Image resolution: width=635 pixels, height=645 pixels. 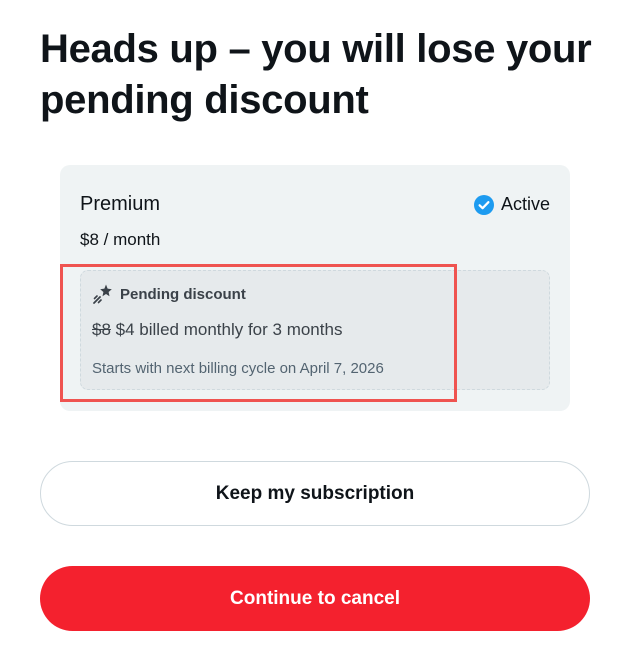 I want to click on status-label: Active, so click(x=525, y=204).